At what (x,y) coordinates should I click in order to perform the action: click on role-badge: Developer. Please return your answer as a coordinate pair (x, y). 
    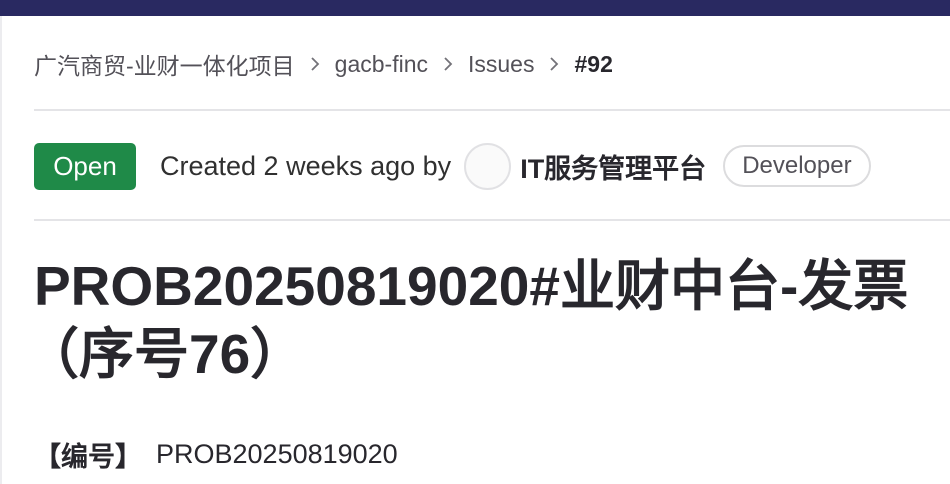
    Looking at the image, I should click on (797, 166).